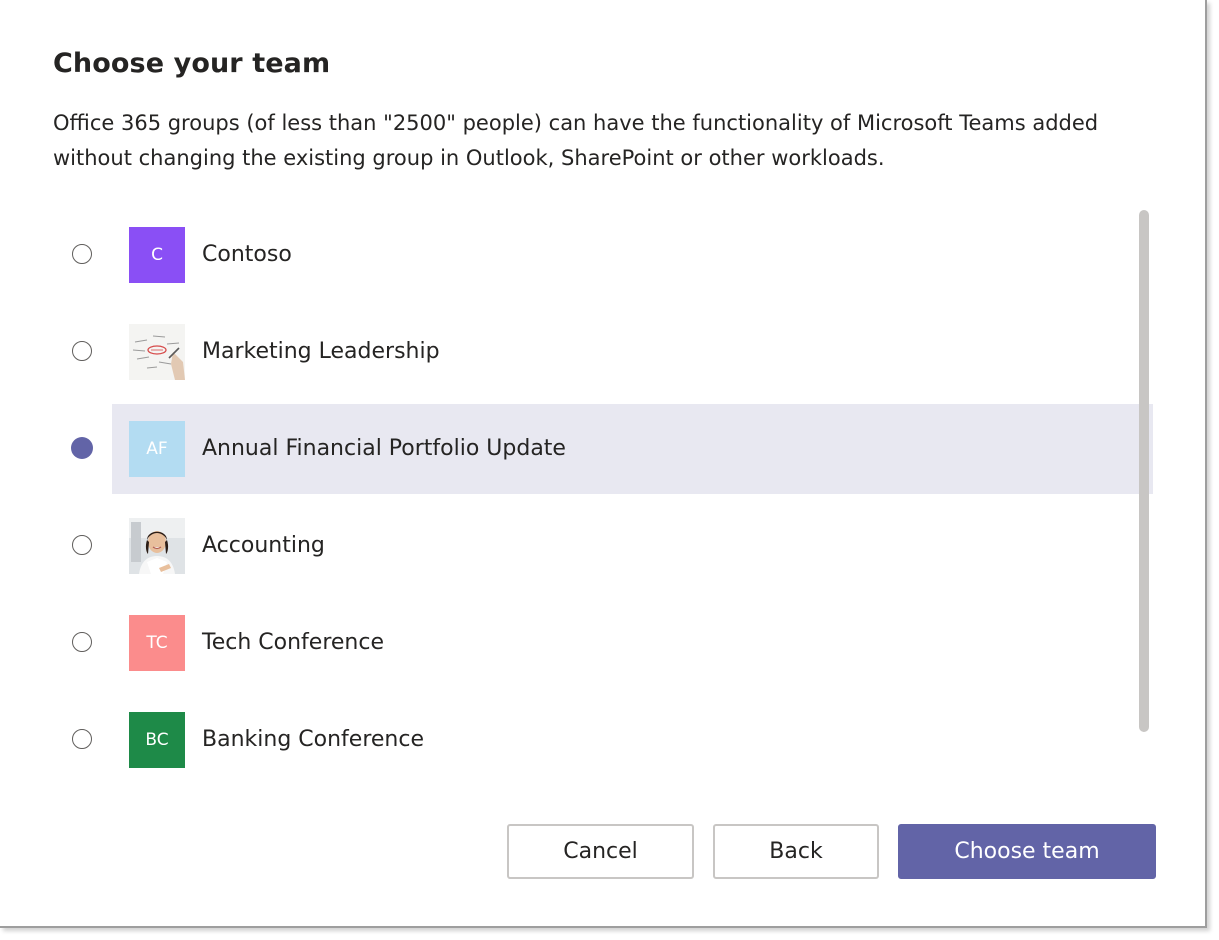 Image resolution: width=1219 pixels, height=940 pixels. Describe the element at coordinates (313, 739) in the screenshot. I see `team-name-banking-conference: Banking Conference` at that location.